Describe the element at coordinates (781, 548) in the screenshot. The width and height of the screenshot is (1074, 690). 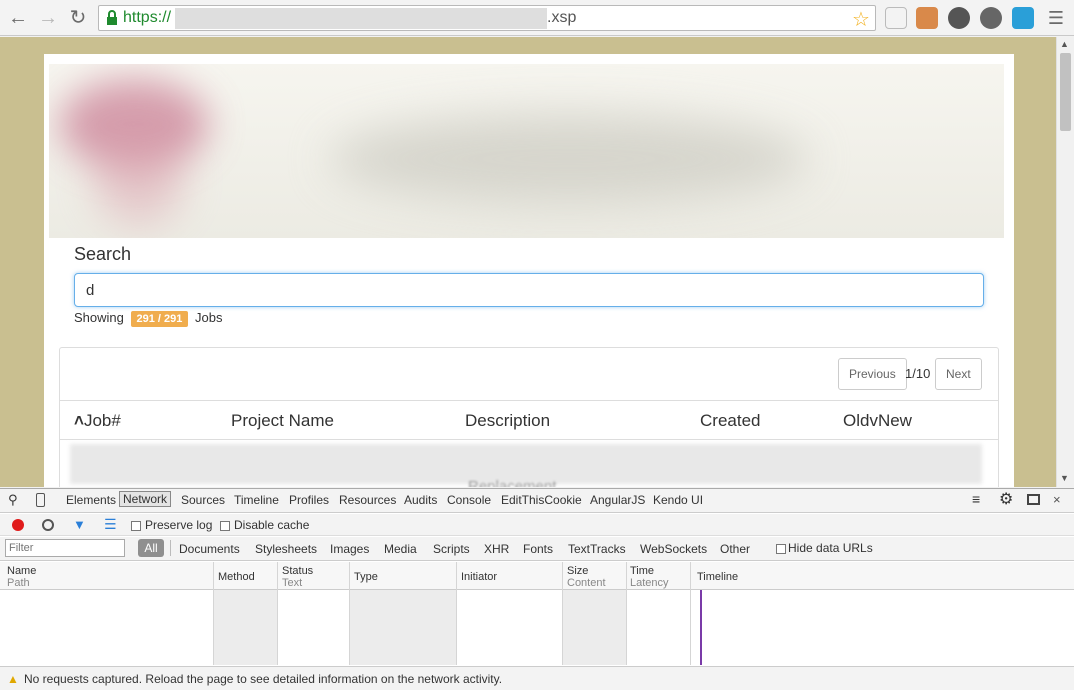
I see `hide-data-urls-checkbox` at that location.